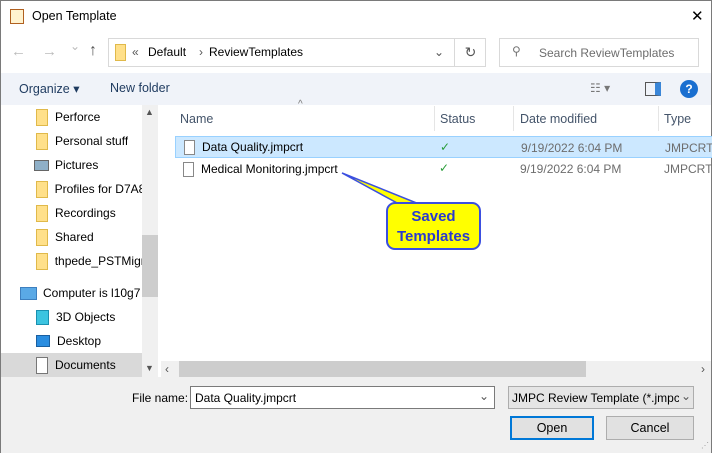  Describe the element at coordinates (596, 398) in the screenshot. I see `file-type-value: JMPC Review Template (*.jmpc` at that location.